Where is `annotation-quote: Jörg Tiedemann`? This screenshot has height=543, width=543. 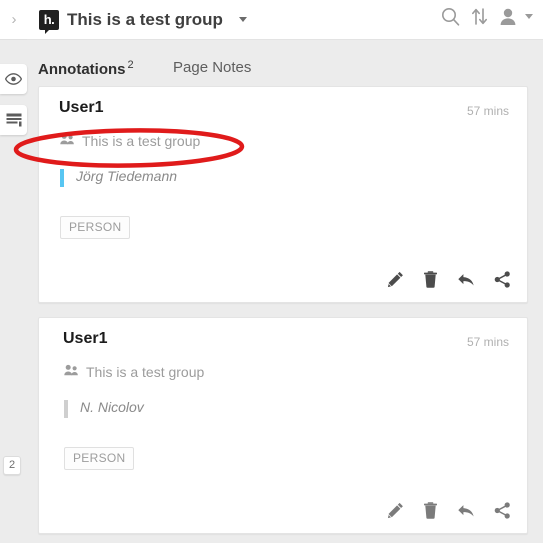
annotation-quote: Jörg Tiedemann is located at coordinates (118, 177).